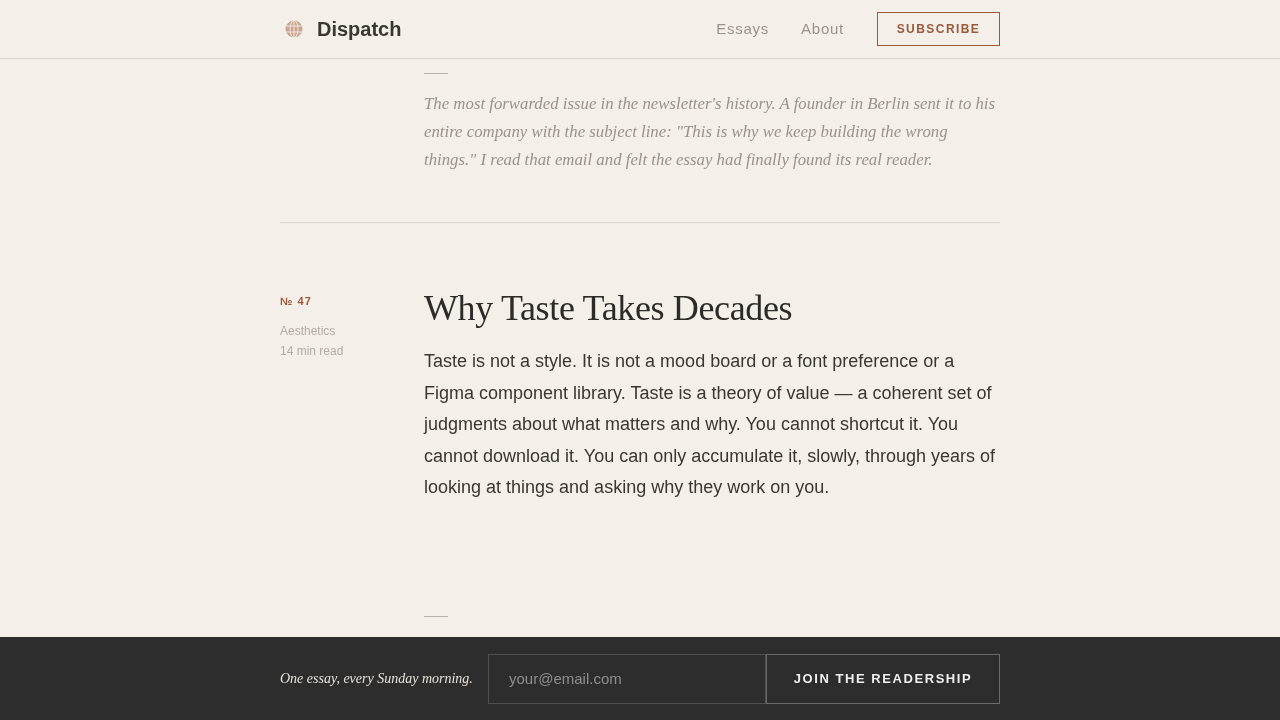  I want to click on note-text: The most forwarded issue in the newsletter's history. A founder in Berlin sent it to his entire company with the subject line: "This is why we keep building the wrong things." I read that email and felt the essay had finally found its real reader., so click(710, 132).